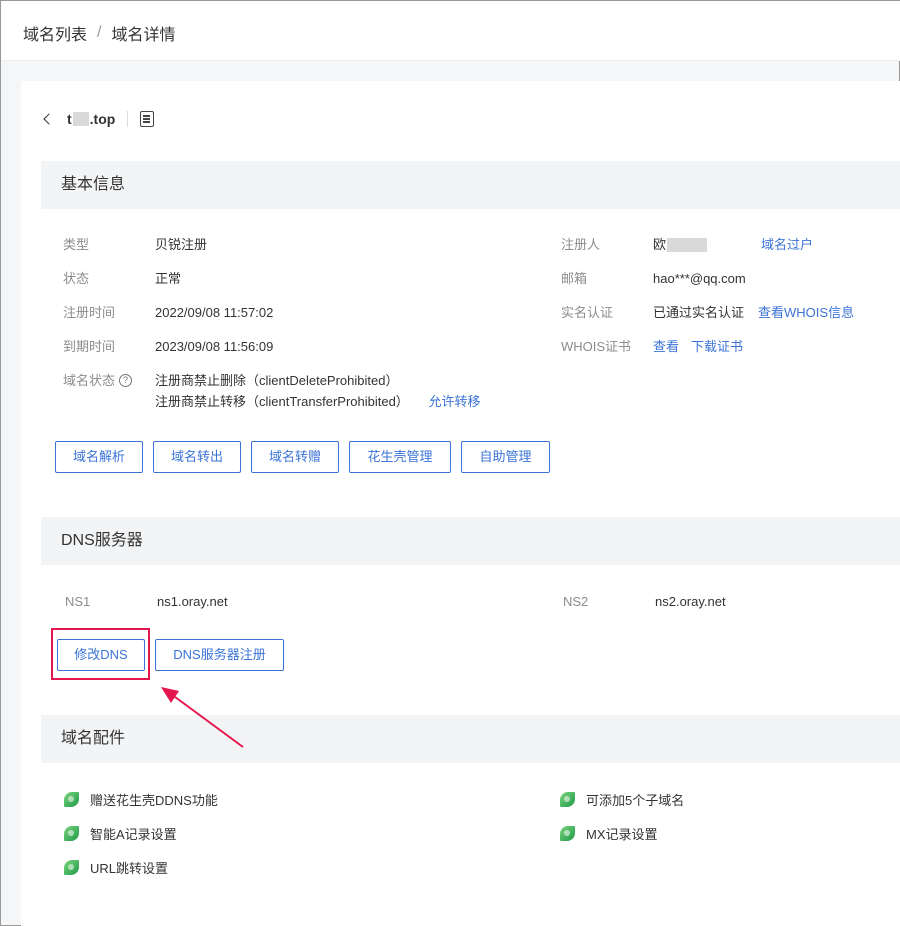  Describe the element at coordinates (660, 244) in the screenshot. I see `registrant-value: 欧` at that location.